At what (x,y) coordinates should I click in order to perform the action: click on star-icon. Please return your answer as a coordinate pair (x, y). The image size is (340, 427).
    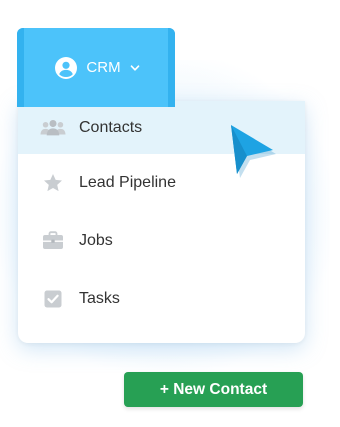
    Looking at the image, I should click on (53, 183).